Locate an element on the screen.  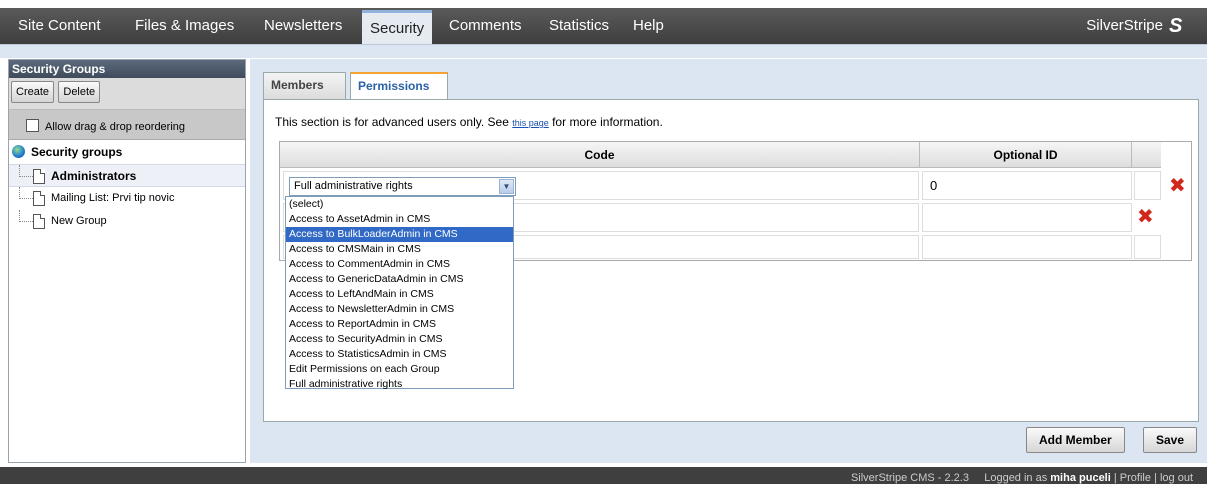
tab-permissions: Permissions is located at coordinates (399, 86).